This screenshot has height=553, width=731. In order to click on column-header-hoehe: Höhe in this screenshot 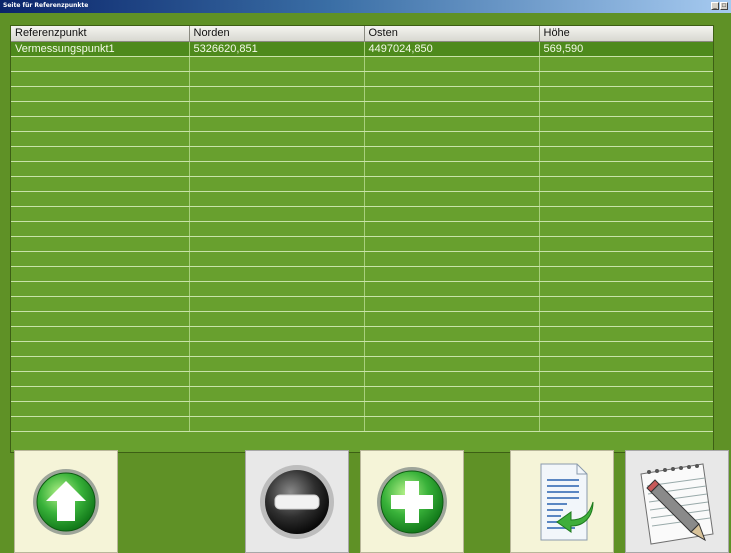, I will do `click(626, 34)`.